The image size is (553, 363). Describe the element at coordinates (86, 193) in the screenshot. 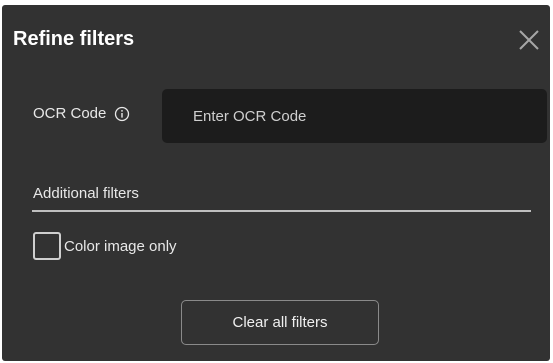

I see `additional-filters-heading: Additional filters` at that location.